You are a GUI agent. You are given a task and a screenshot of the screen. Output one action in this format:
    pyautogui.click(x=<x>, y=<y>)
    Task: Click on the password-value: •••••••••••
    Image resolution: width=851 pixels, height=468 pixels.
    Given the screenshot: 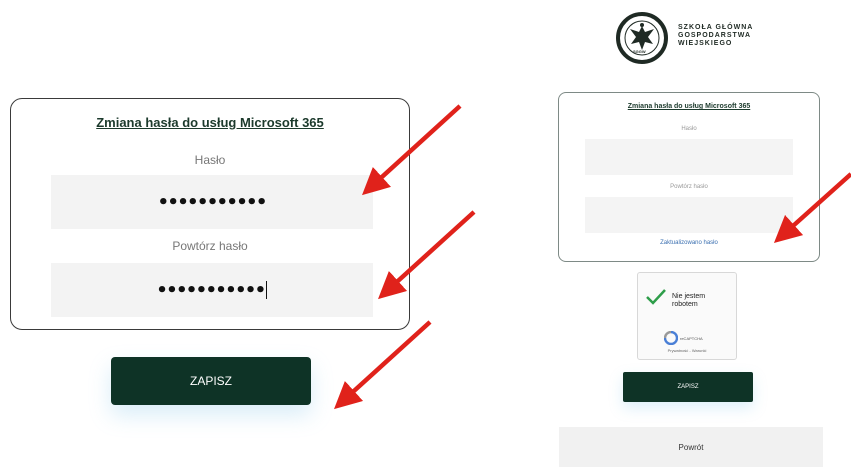 What is the action you would take?
    pyautogui.click(x=212, y=202)
    